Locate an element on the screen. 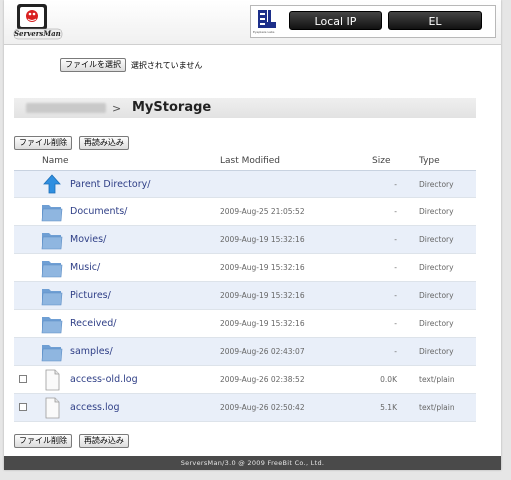  row-name-link: access-old.log is located at coordinates (104, 379).